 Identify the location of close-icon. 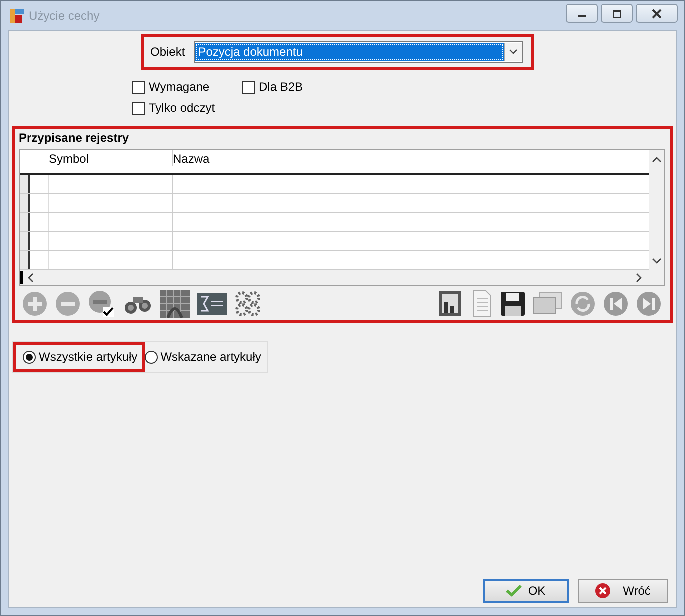
(657, 13).